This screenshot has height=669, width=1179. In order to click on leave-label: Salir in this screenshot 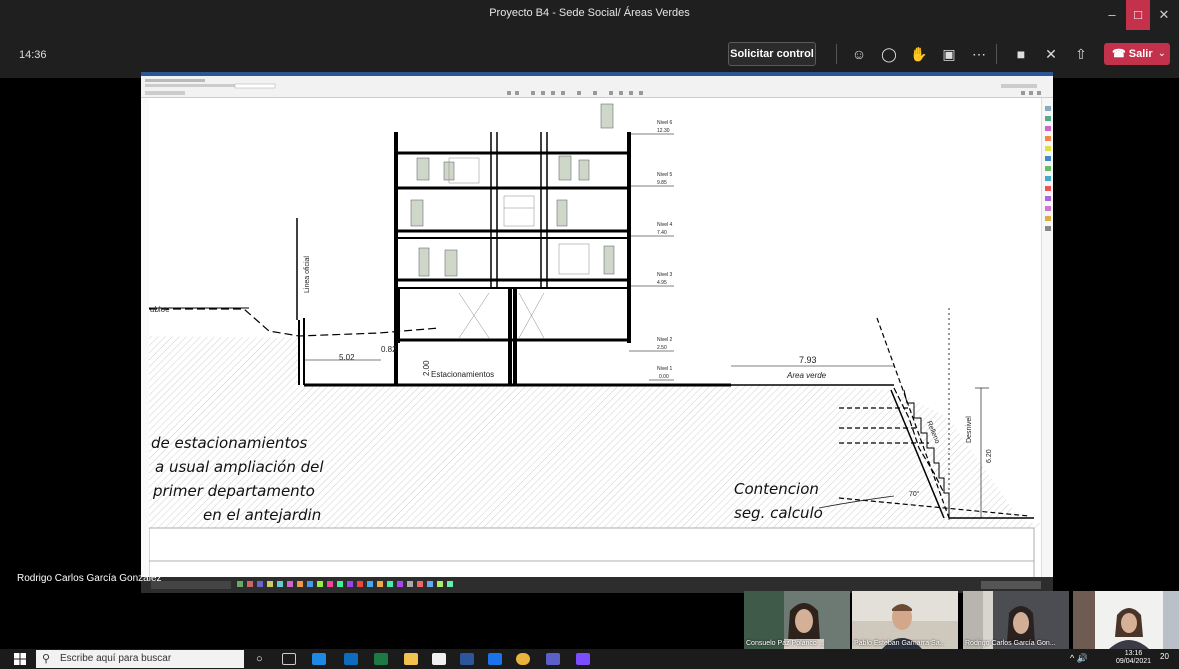, I will do `click(1140, 54)`.